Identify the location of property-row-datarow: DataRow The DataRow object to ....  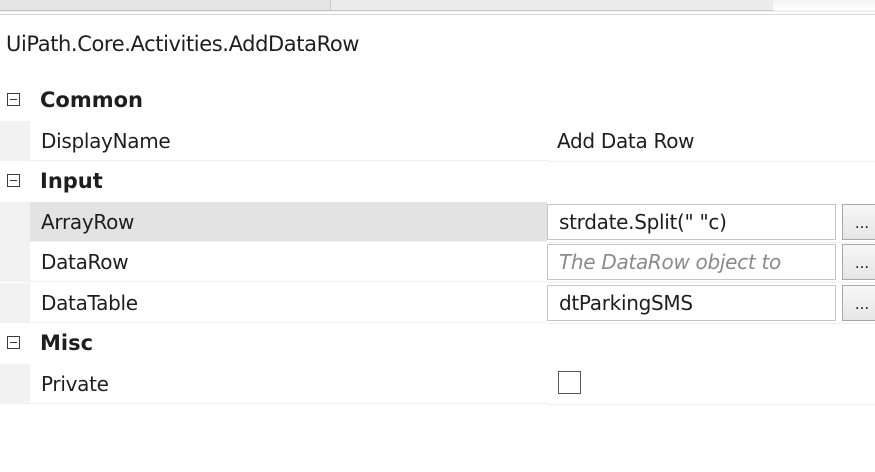
(437, 262).